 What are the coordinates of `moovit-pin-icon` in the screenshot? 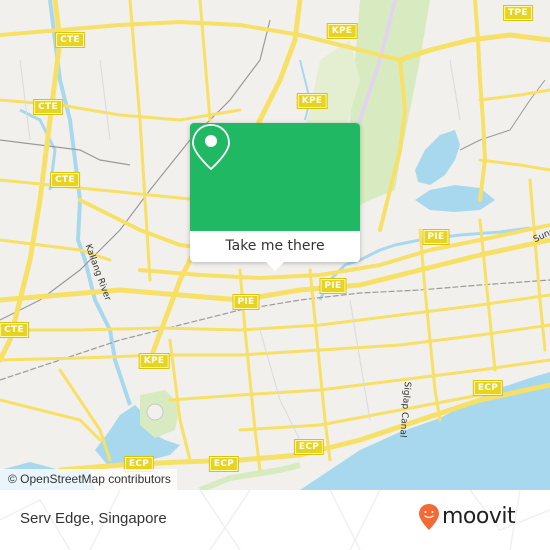 It's located at (429, 517).